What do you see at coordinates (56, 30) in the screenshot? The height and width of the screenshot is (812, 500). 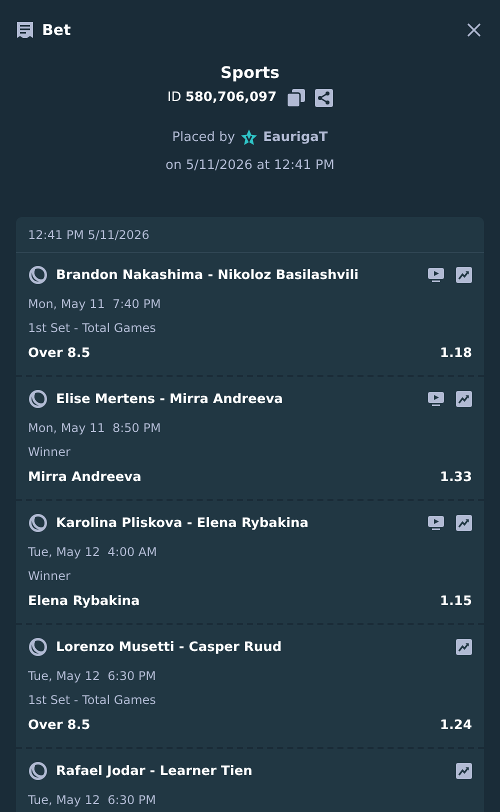 I see `dialog-title: Bet` at bounding box center [56, 30].